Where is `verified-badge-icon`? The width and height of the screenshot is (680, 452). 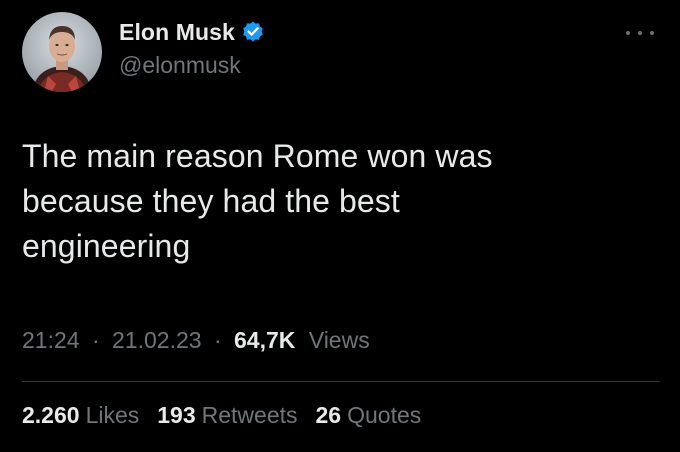
verified-badge-icon is located at coordinates (253, 32).